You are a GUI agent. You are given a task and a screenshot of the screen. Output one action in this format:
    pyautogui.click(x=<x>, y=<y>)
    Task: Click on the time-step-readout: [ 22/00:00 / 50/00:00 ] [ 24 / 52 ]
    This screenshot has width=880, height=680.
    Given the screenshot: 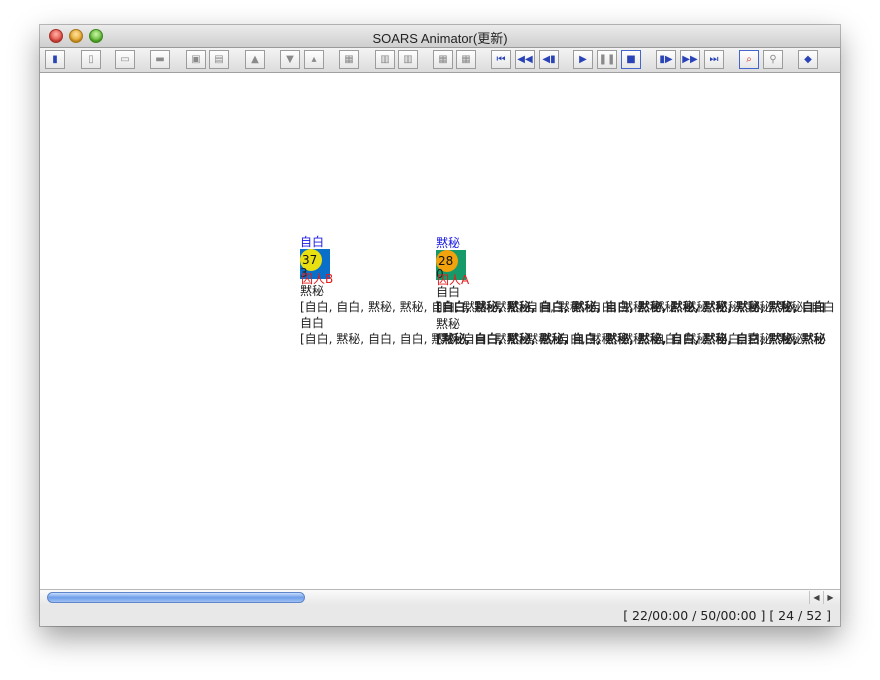 What is the action you would take?
    pyautogui.click(x=727, y=615)
    